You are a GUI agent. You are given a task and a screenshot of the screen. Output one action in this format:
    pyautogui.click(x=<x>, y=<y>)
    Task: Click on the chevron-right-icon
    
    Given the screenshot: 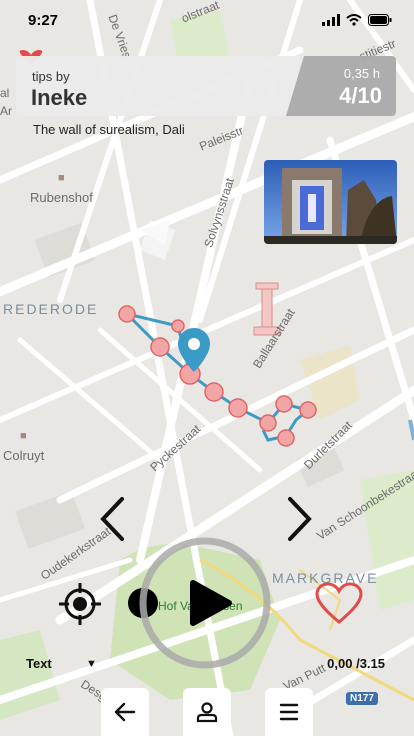 What is the action you would take?
    pyautogui.click(x=300, y=519)
    